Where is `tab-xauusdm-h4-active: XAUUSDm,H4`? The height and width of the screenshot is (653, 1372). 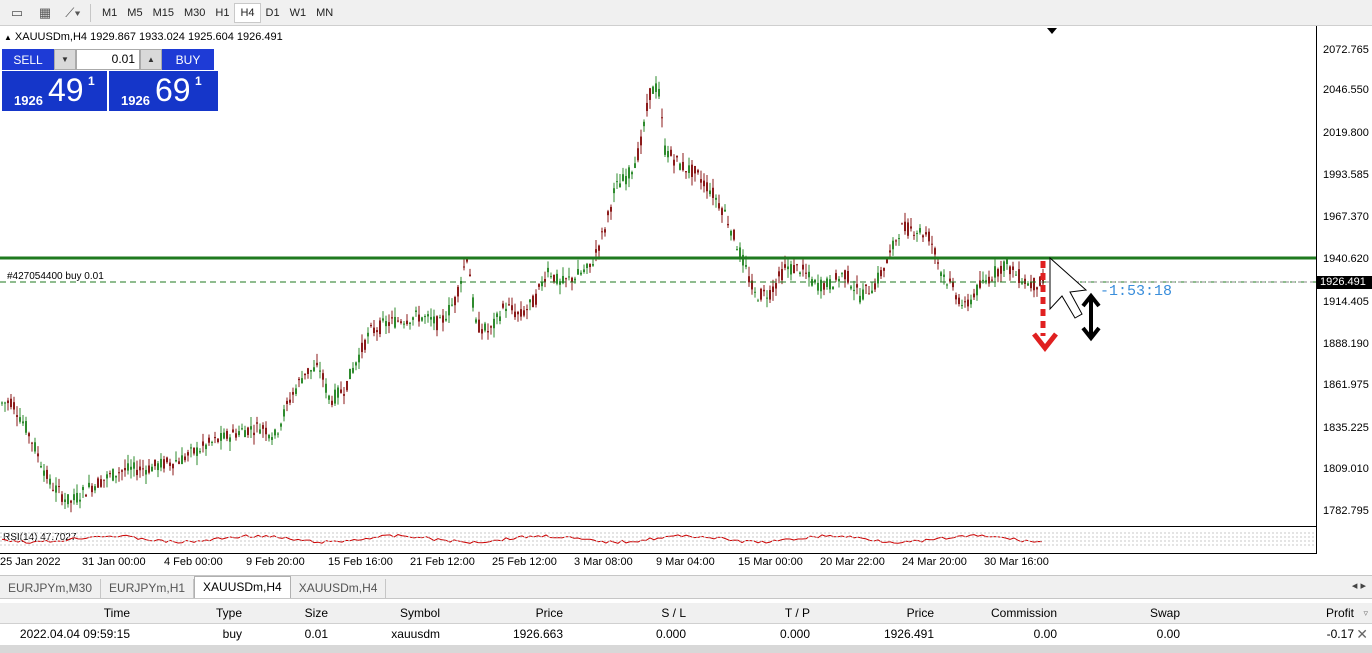 tab-xauusdm-h4-active: XAUUSDm,H4 is located at coordinates (242, 587).